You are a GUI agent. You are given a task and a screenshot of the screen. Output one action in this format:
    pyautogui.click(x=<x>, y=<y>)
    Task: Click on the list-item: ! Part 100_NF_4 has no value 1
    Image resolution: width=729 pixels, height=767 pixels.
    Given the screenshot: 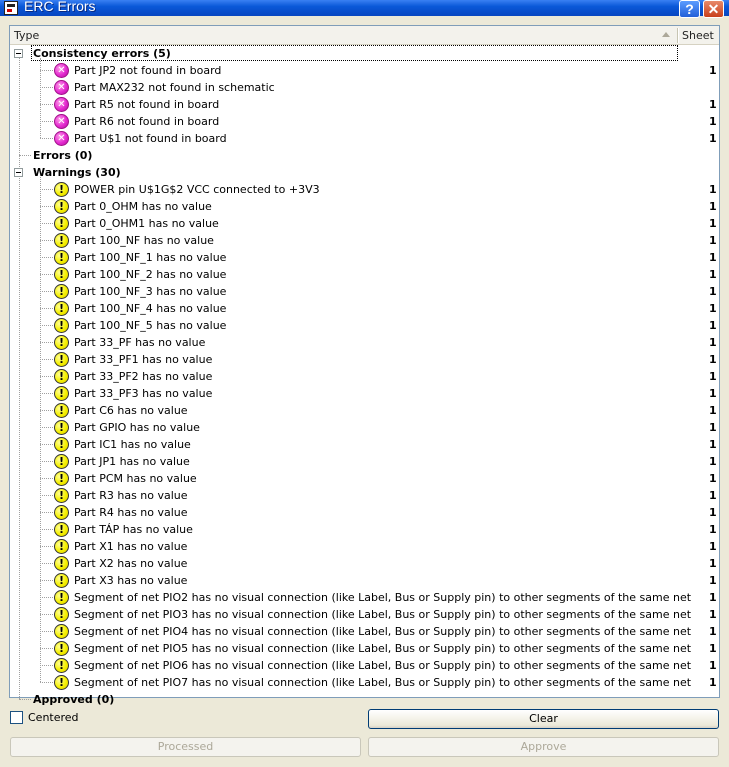 What is the action you would take?
    pyautogui.click(x=364, y=308)
    